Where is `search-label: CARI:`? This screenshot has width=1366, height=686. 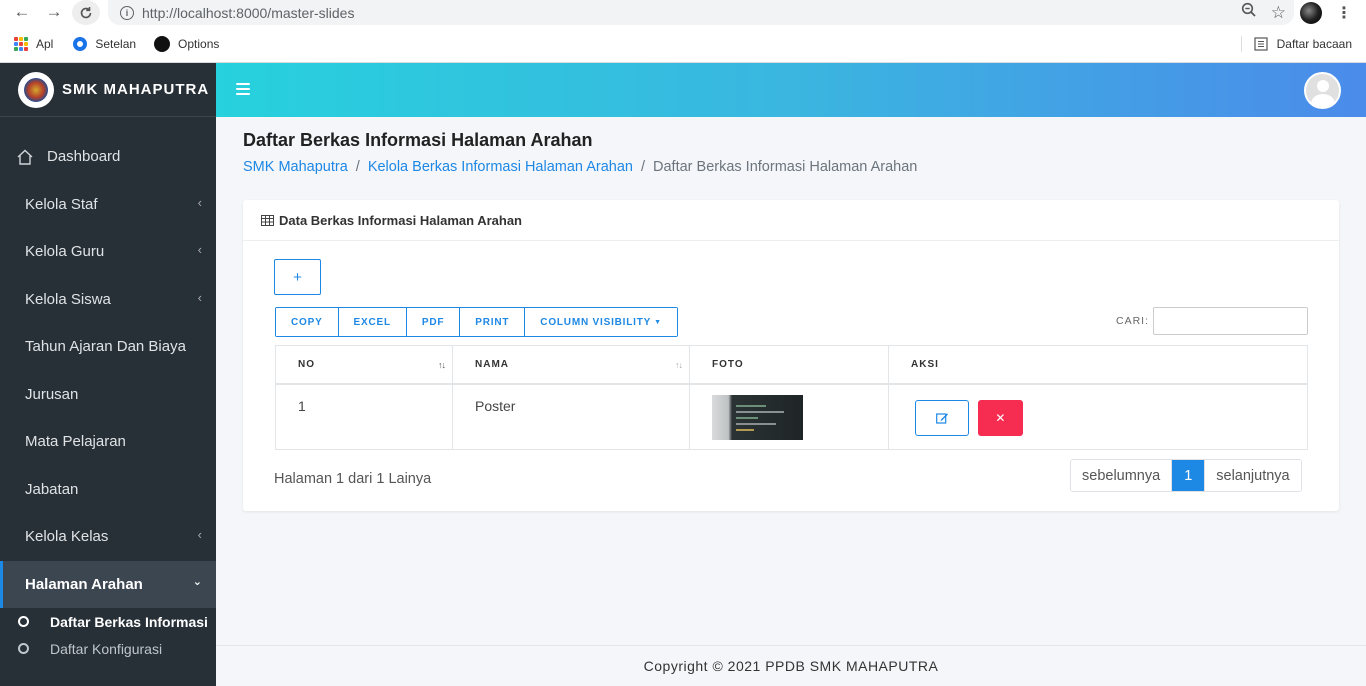
search-label: CARI: is located at coordinates (1133, 321).